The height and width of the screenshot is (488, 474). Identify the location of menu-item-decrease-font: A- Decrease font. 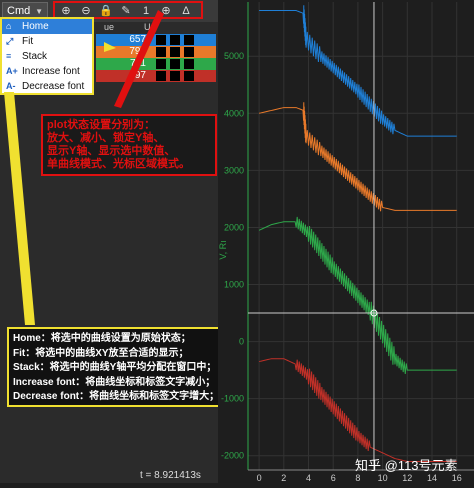
(47, 86).